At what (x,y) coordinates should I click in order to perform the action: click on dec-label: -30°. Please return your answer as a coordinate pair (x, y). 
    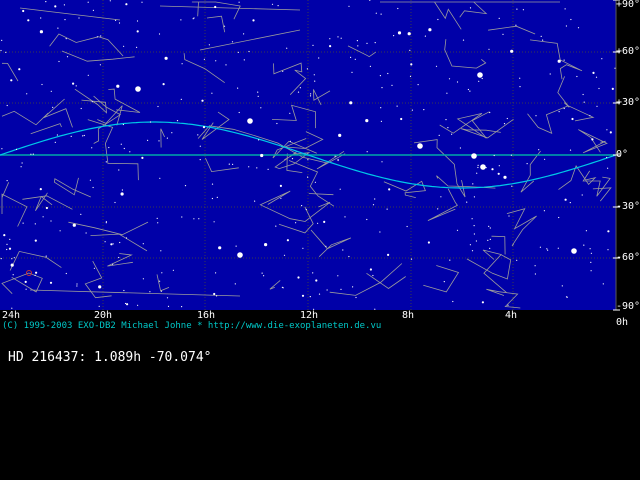
    Looking at the image, I should click on (628, 206).